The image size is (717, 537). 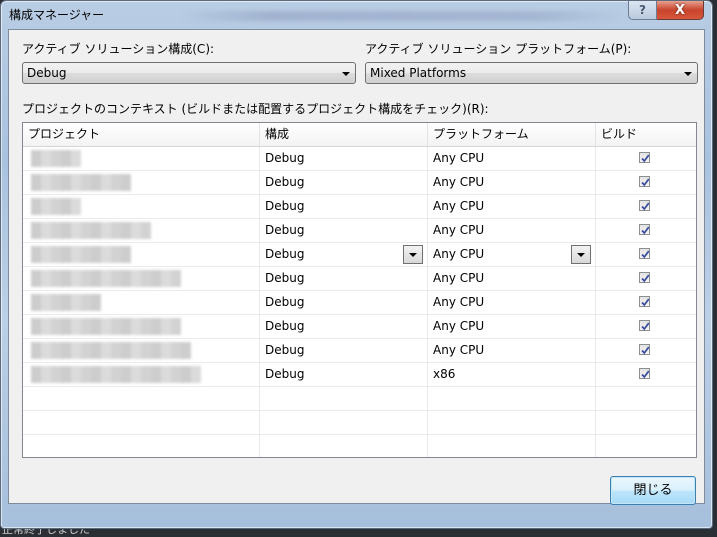 I want to click on column-header-project: プロジェクト, so click(x=141, y=134).